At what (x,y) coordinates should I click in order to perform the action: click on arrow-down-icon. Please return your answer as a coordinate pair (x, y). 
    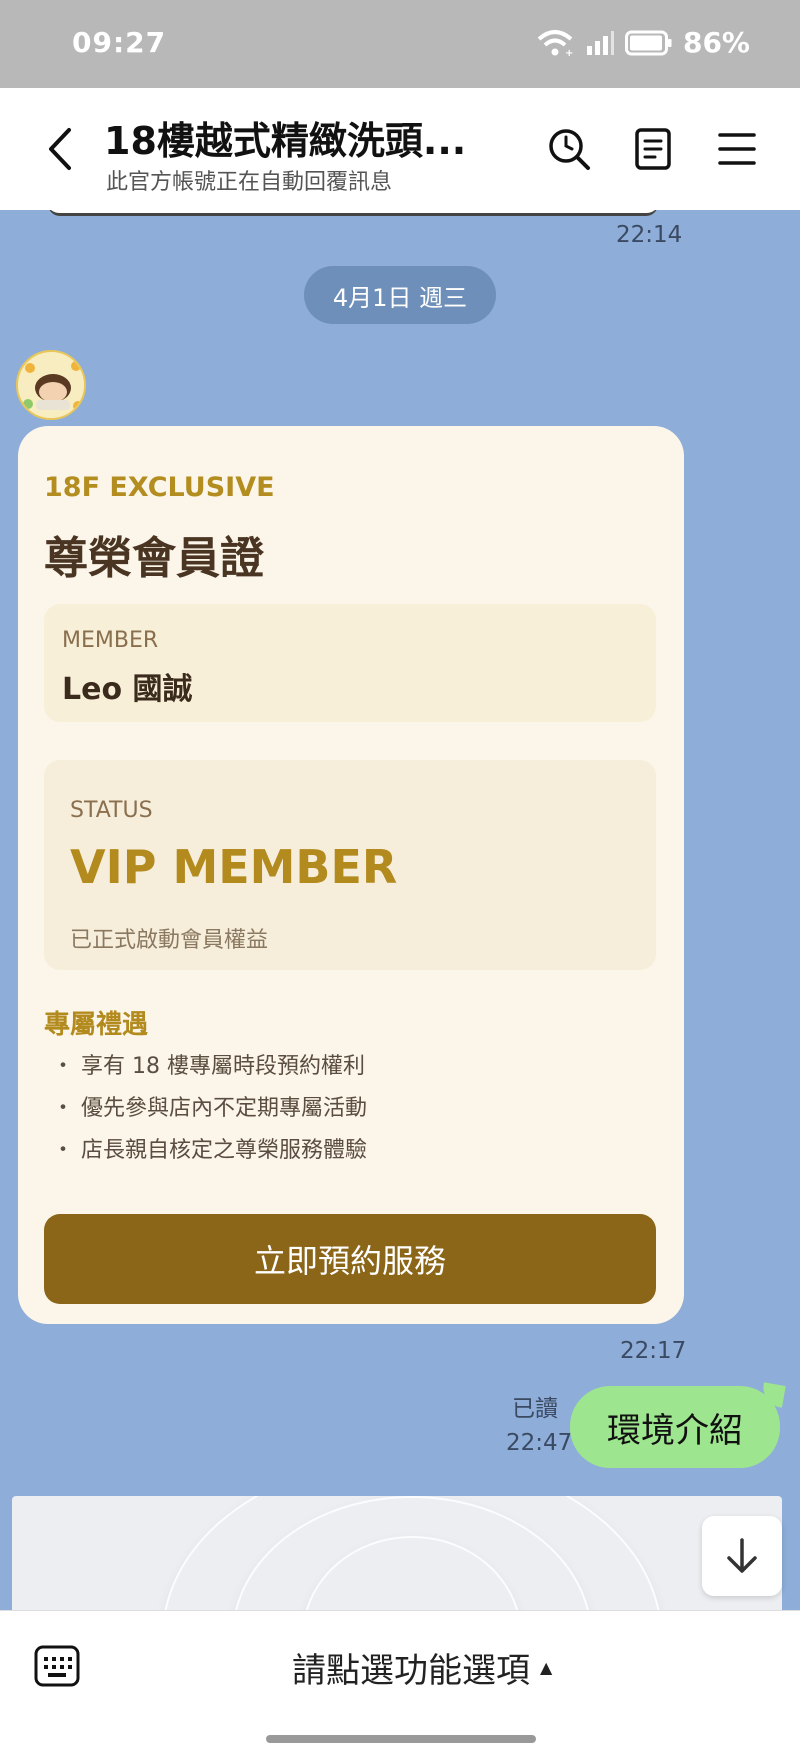
    Looking at the image, I should click on (742, 1555).